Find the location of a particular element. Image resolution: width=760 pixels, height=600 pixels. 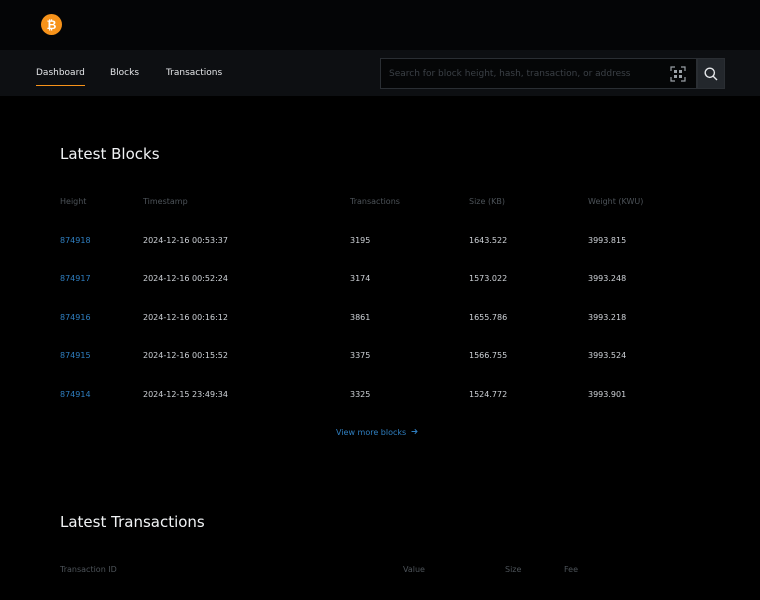

block-timestamp: 2024-12-16 00:15:52 is located at coordinates (185, 355).